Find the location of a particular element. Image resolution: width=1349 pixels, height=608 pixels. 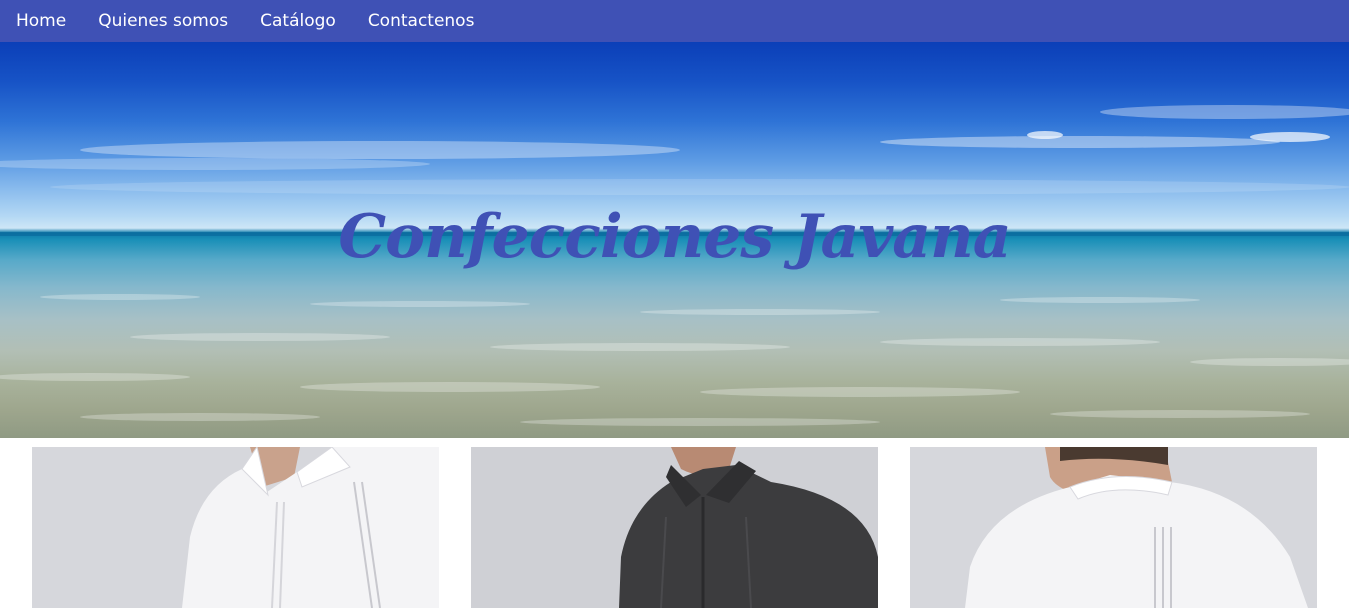

product-image-black-front is located at coordinates (674, 527).